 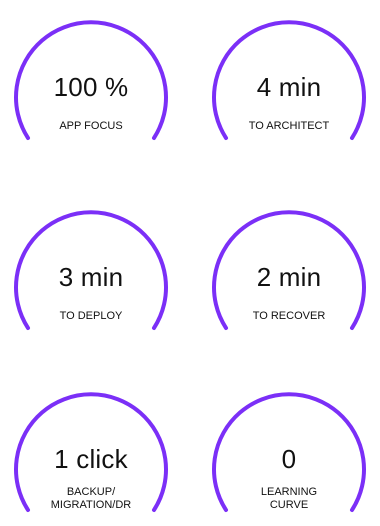 What do you see at coordinates (91, 277) in the screenshot?
I see `gauge-value: 3 min` at bounding box center [91, 277].